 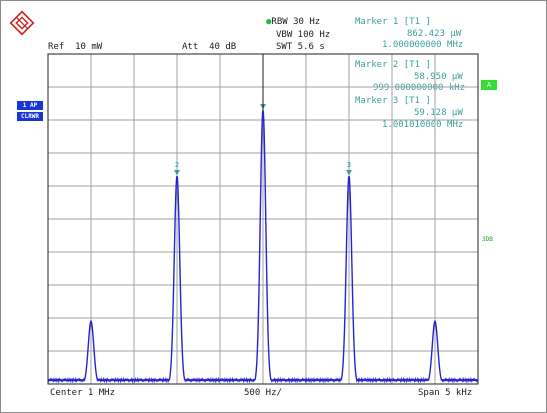 I want to click on marker-2-symbol, so click(x=177, y=173).